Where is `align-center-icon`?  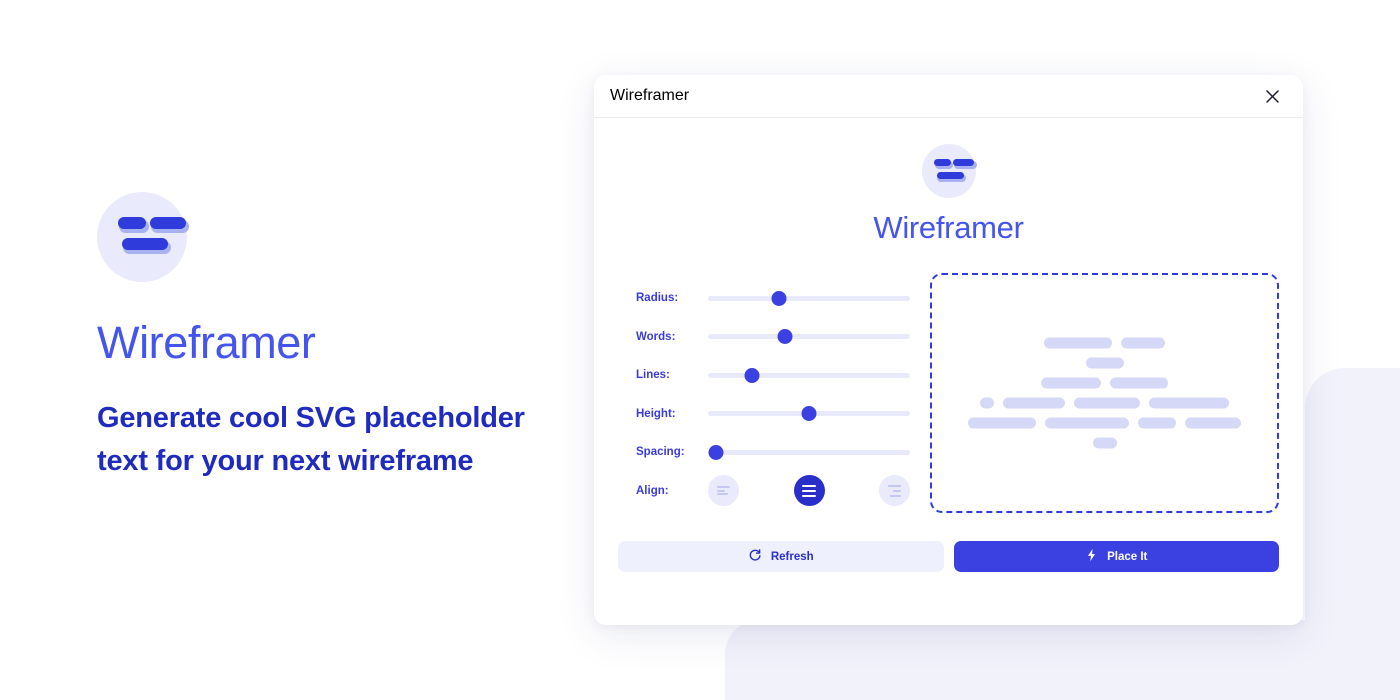
align-center-icon is located at coordinates (809, 491).